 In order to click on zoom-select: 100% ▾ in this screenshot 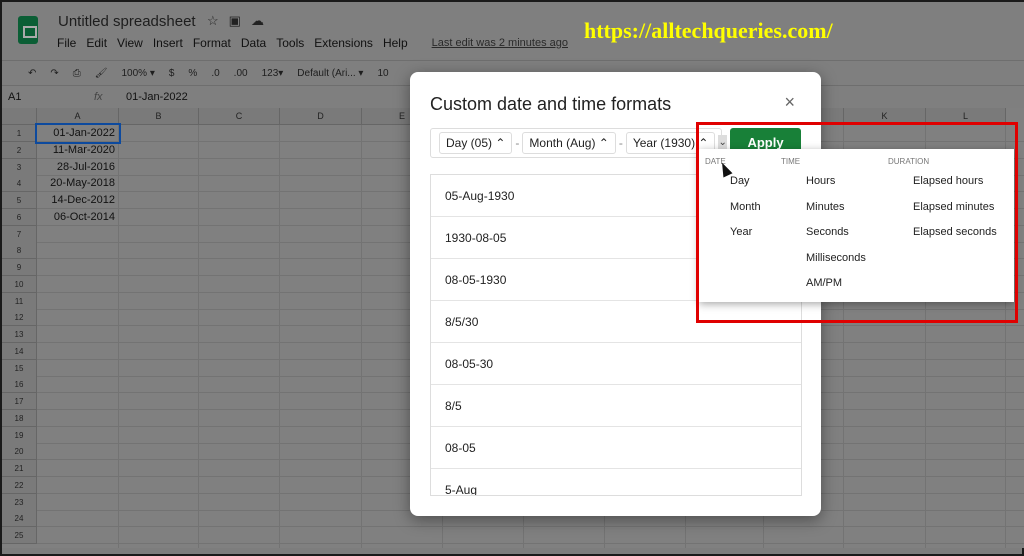, I will do `click(137, 73)`.